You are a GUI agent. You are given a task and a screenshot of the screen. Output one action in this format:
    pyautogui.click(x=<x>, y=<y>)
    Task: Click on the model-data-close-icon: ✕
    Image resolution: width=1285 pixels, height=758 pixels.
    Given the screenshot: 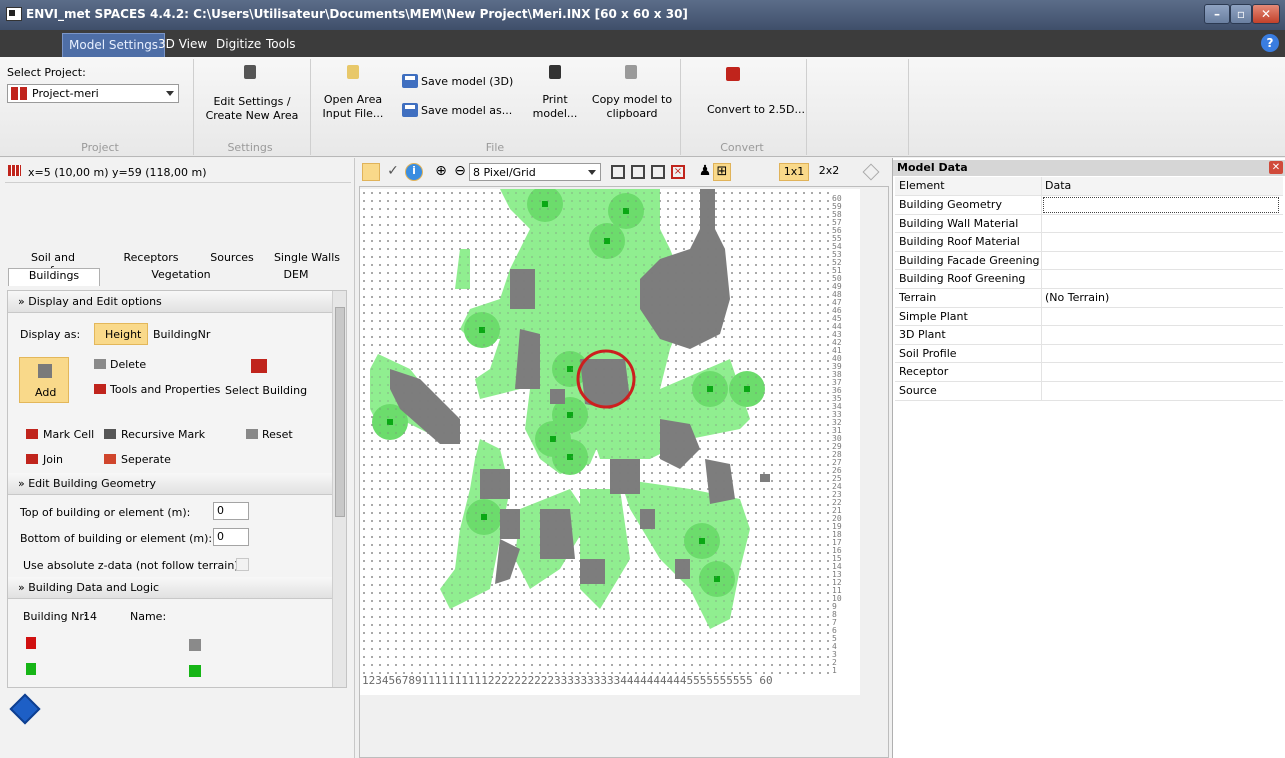 What is the action you would take?
    pyautogui.click(x=1276, y=167)
    